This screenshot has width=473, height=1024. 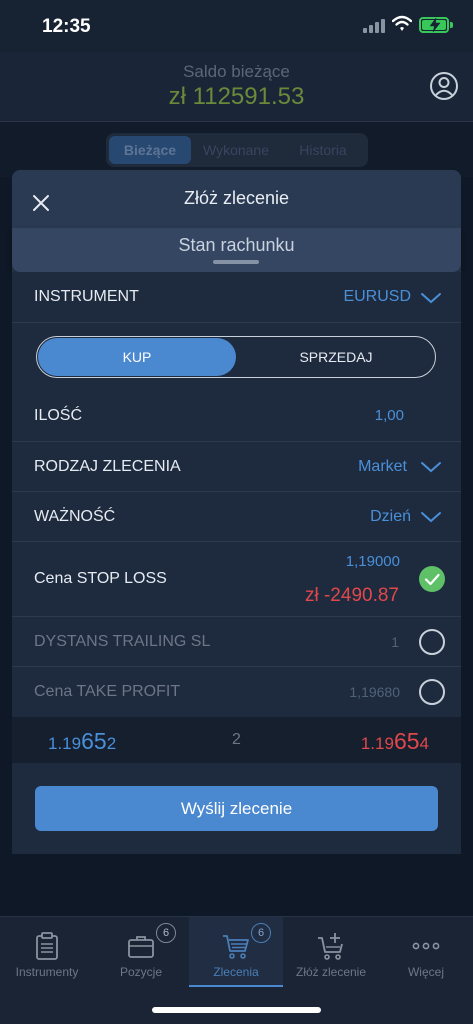 I want to click on sell-button: SPRZEDAJ, so click(x=336, y=357).